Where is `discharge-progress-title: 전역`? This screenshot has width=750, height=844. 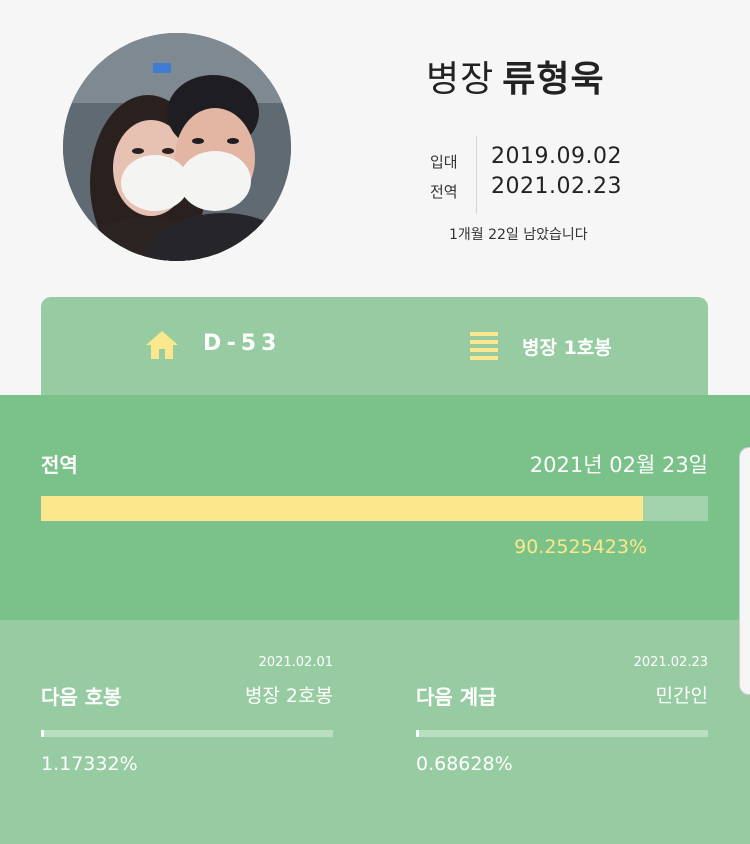 discharge-progress-title: 전역 is located at coordinates (59, 465).